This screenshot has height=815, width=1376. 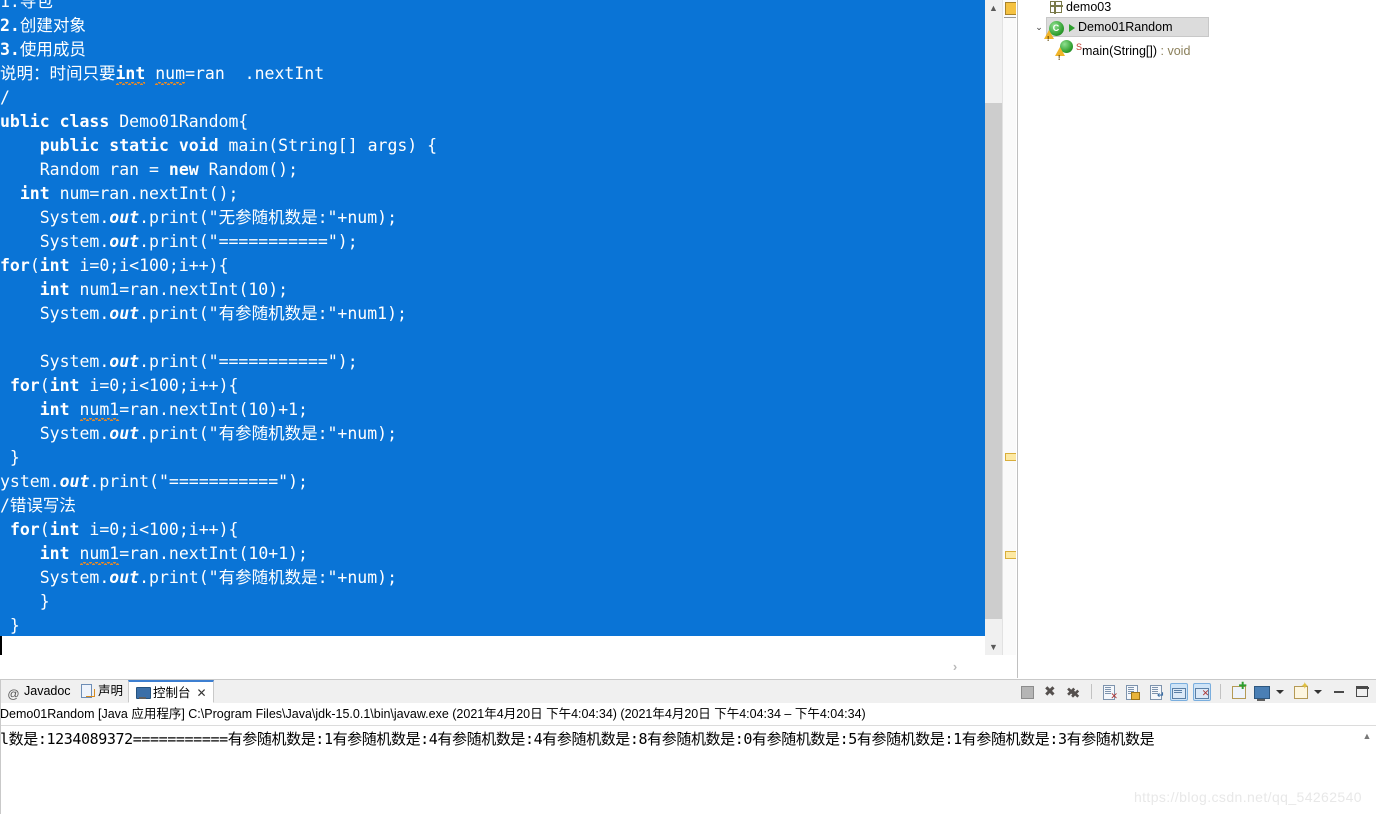 What do you see at coordinates (1319, 692) in the screenshot?
I see `console-options-dropdown-icon` at bounding box center [1319, 692].